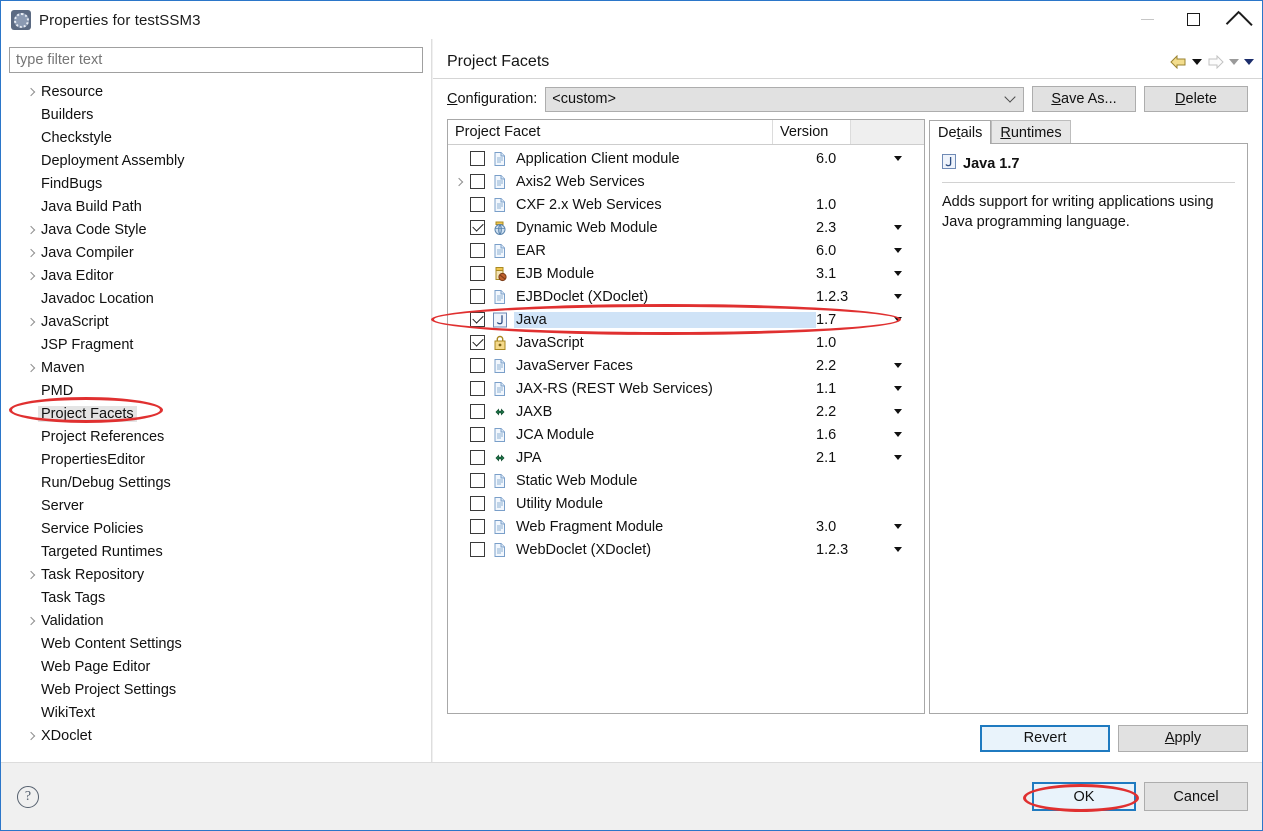 The height and width of the screenshot is (831, 1263). What do you see at coordinates (216, 620) in the screenshot?
I see `sidebar-item-validation: Validation` at bounding box center [216, 620].